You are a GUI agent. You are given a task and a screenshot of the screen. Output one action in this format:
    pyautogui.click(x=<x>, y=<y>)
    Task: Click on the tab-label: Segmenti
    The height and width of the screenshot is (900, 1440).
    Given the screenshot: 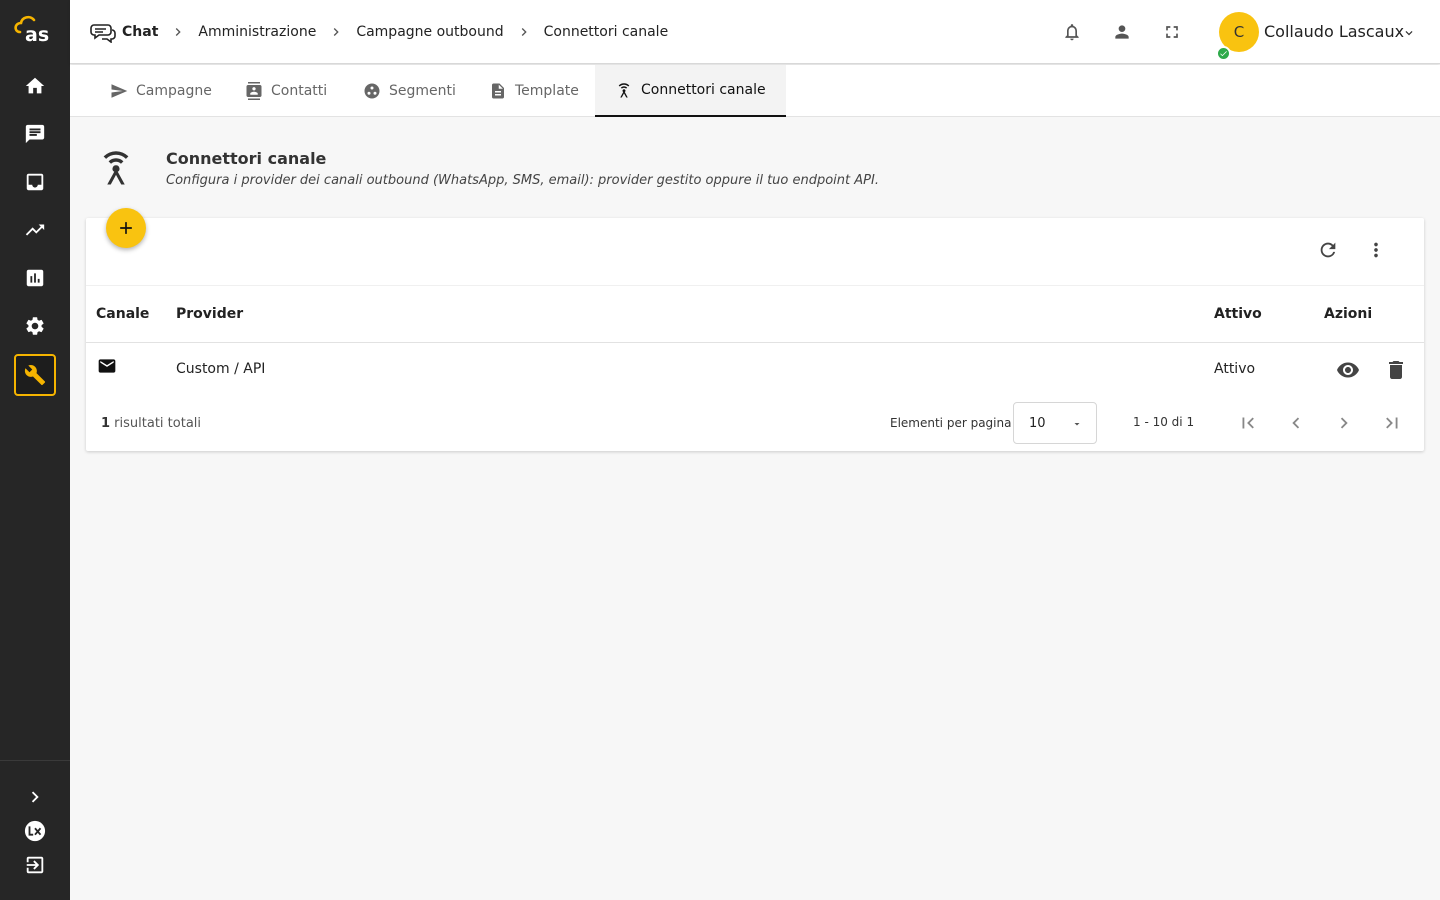 What is the action you would take?
    pyautogui.click(x=422, y=91)
    